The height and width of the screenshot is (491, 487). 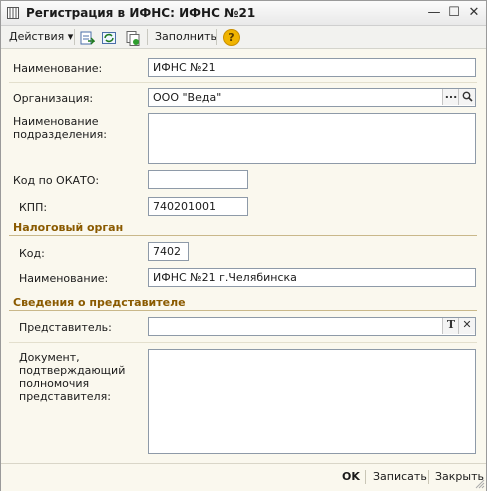 What do you see at coordinates (99, 302) in the screenshot?
I see `representative-section-title: Сведения о представителе` at bounding box center [99, 302].